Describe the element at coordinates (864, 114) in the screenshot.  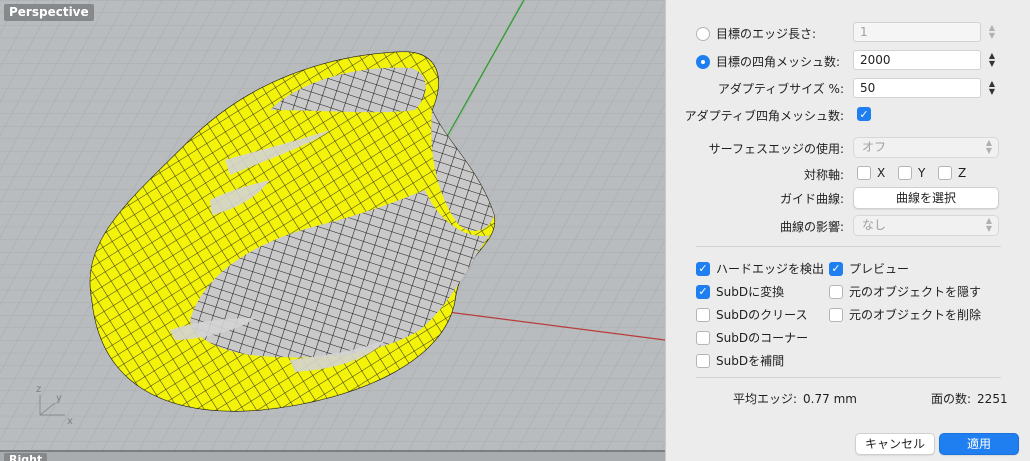
I see `adaptive-quad-checkbox` at that location.